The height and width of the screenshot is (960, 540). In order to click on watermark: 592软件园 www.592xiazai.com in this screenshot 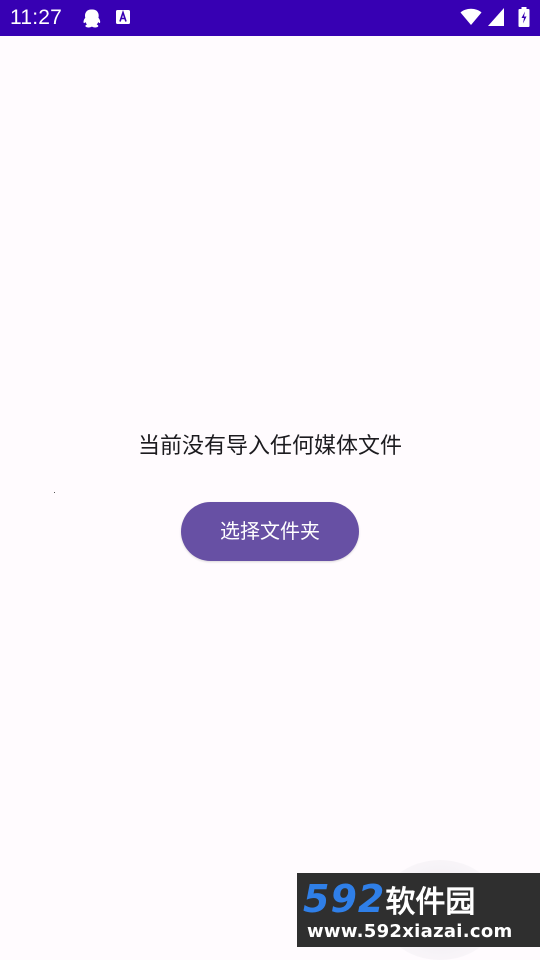, I will do `click(418, 910)`.